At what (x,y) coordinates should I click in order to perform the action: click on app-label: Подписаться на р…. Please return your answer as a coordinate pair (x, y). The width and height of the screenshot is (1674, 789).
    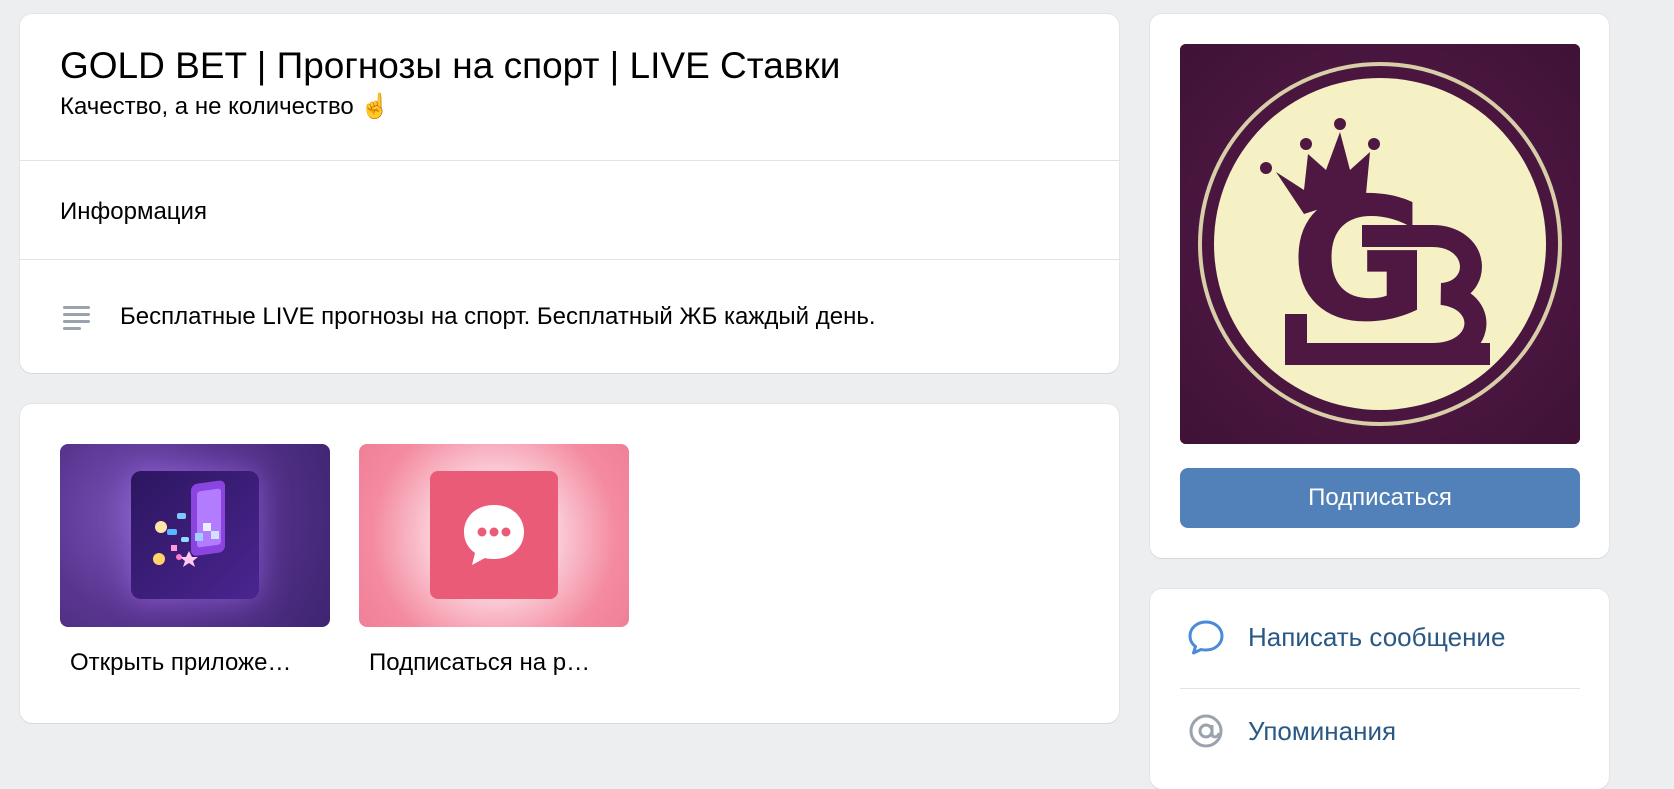
    Looking at the image, I should click on (494, 663).